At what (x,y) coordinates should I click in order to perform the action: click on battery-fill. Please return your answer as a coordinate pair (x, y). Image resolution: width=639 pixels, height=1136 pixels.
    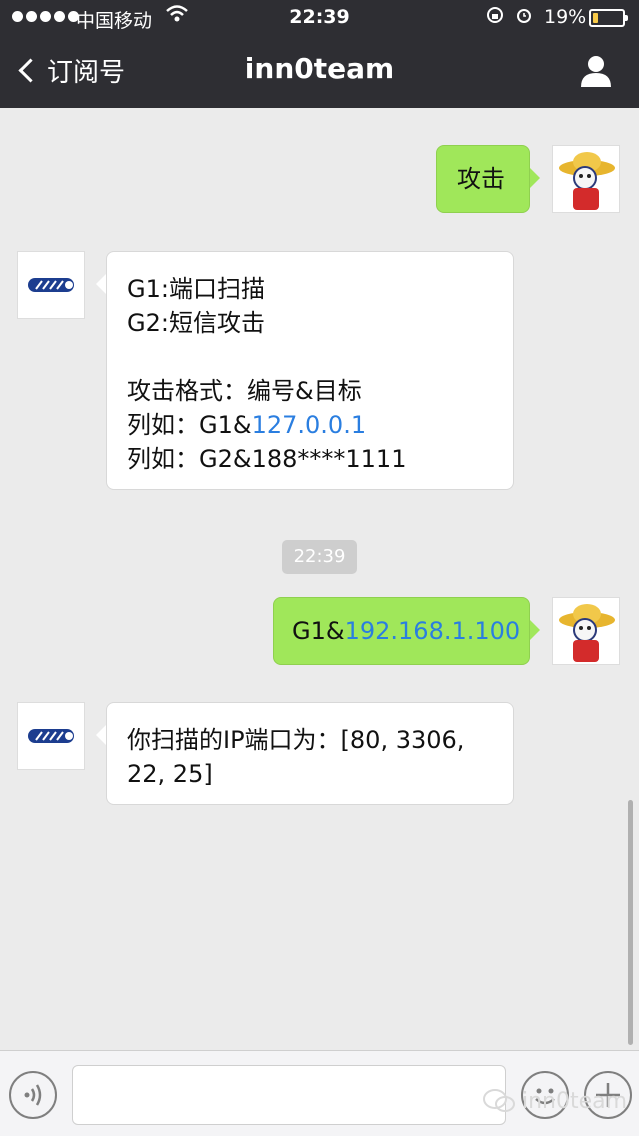
    Looking at the image, I should click on (595, 18).